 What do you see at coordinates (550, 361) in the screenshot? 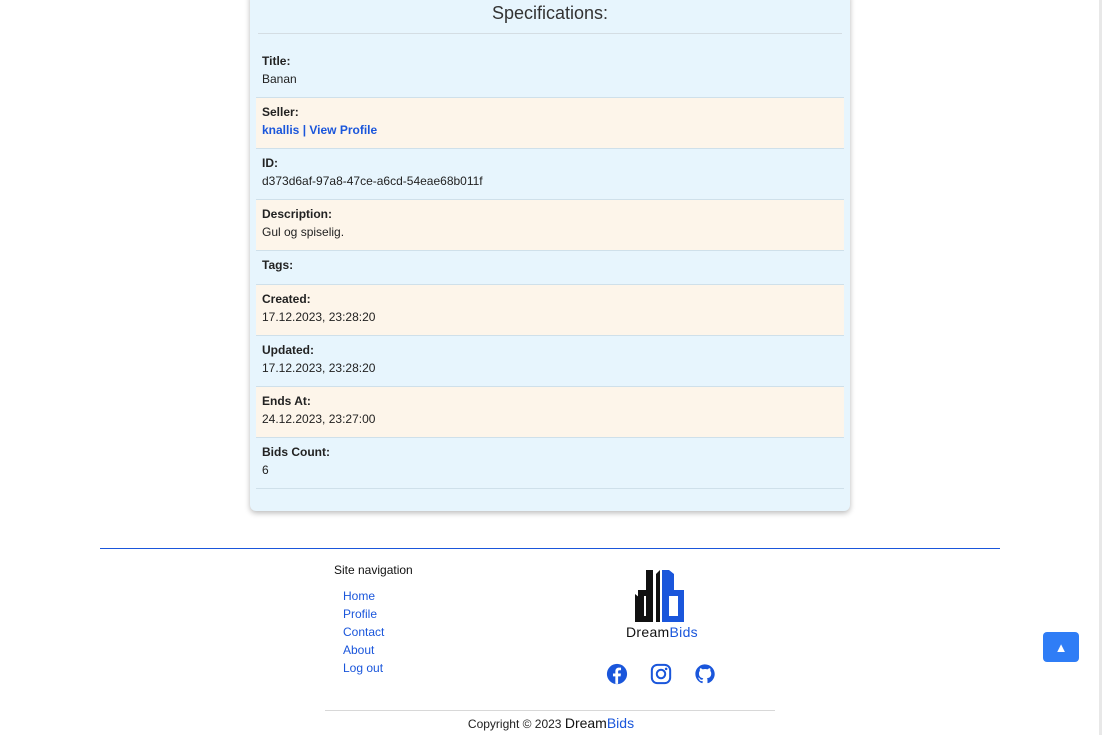
I see `spec-row-updated: Updated: 17.12.2023, 23:28:20` at bounding box center [550, 361].